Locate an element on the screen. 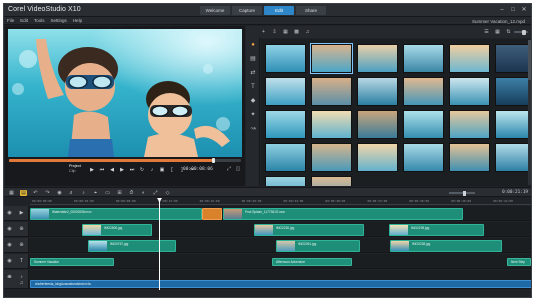 The height and width of the screenshot is (303, 536). sound-mixer-icon: ♬ is located at coordinates (71, 193).